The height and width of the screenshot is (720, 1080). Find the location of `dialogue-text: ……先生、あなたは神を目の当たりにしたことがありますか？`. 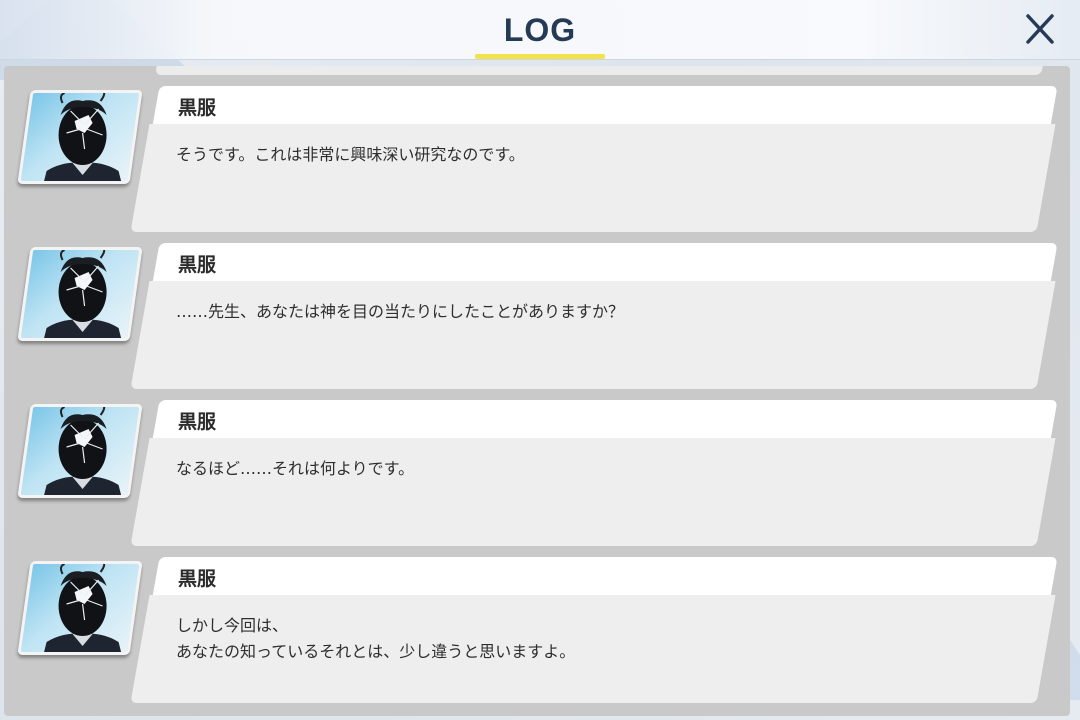

dialogue-text: ……先生、あなたは神を目の当たりにしたことがありますか？ is located at coordinates (400, 311).